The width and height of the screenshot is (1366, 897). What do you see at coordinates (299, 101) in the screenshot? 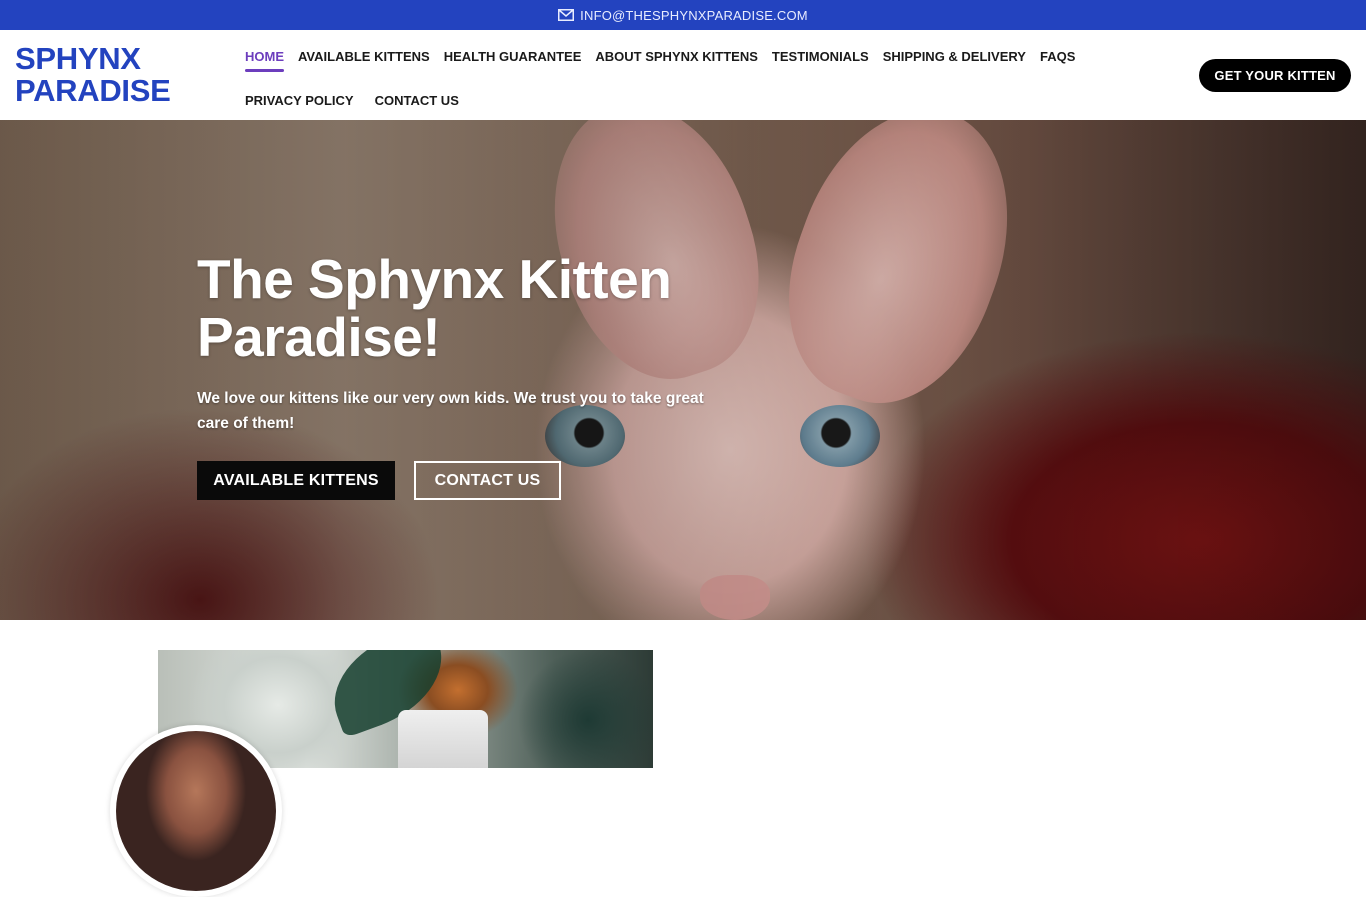
I see `nav-item-privacy-policy: PRIVACY POLICY` at bounding box center [299, 101].